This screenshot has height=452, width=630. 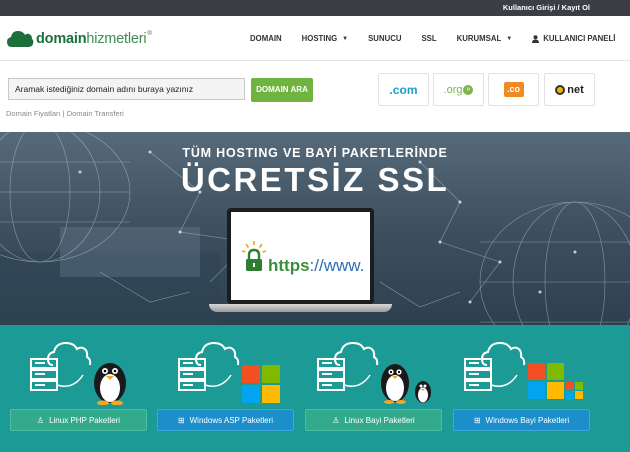 What do you see at coordinates (78, 420) in the screenshot?
I see `linux-php-button: ♙ Linux PHP Paketleri` at bounding box center [78, 420].